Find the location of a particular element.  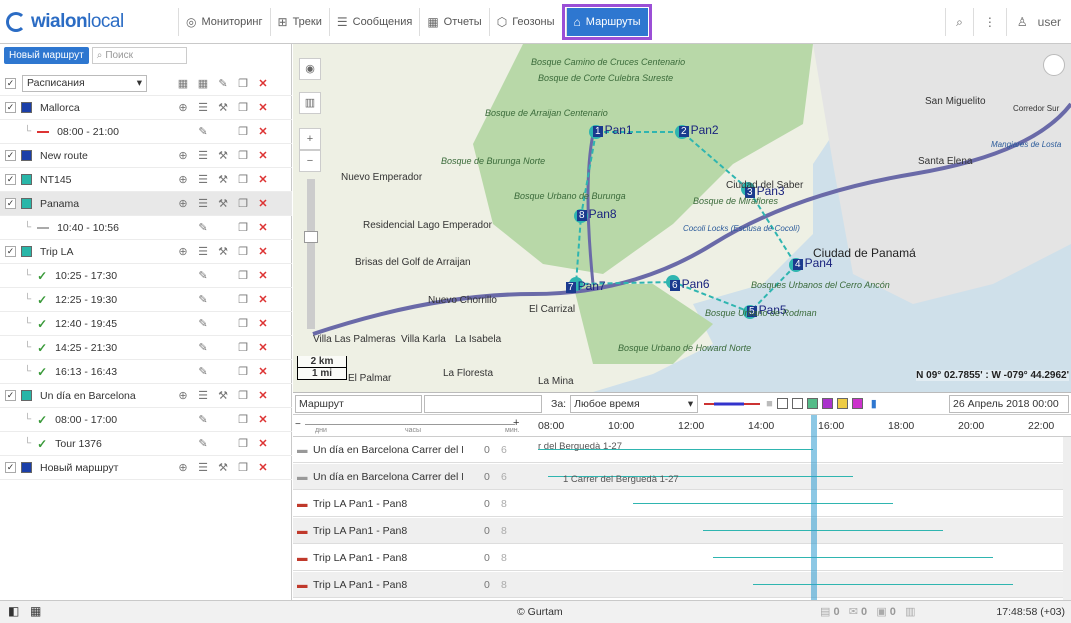

route-row: ✓ New route ⊕ ☰ ⚒ ❐ ✕ is located at coordinates (146, 156).